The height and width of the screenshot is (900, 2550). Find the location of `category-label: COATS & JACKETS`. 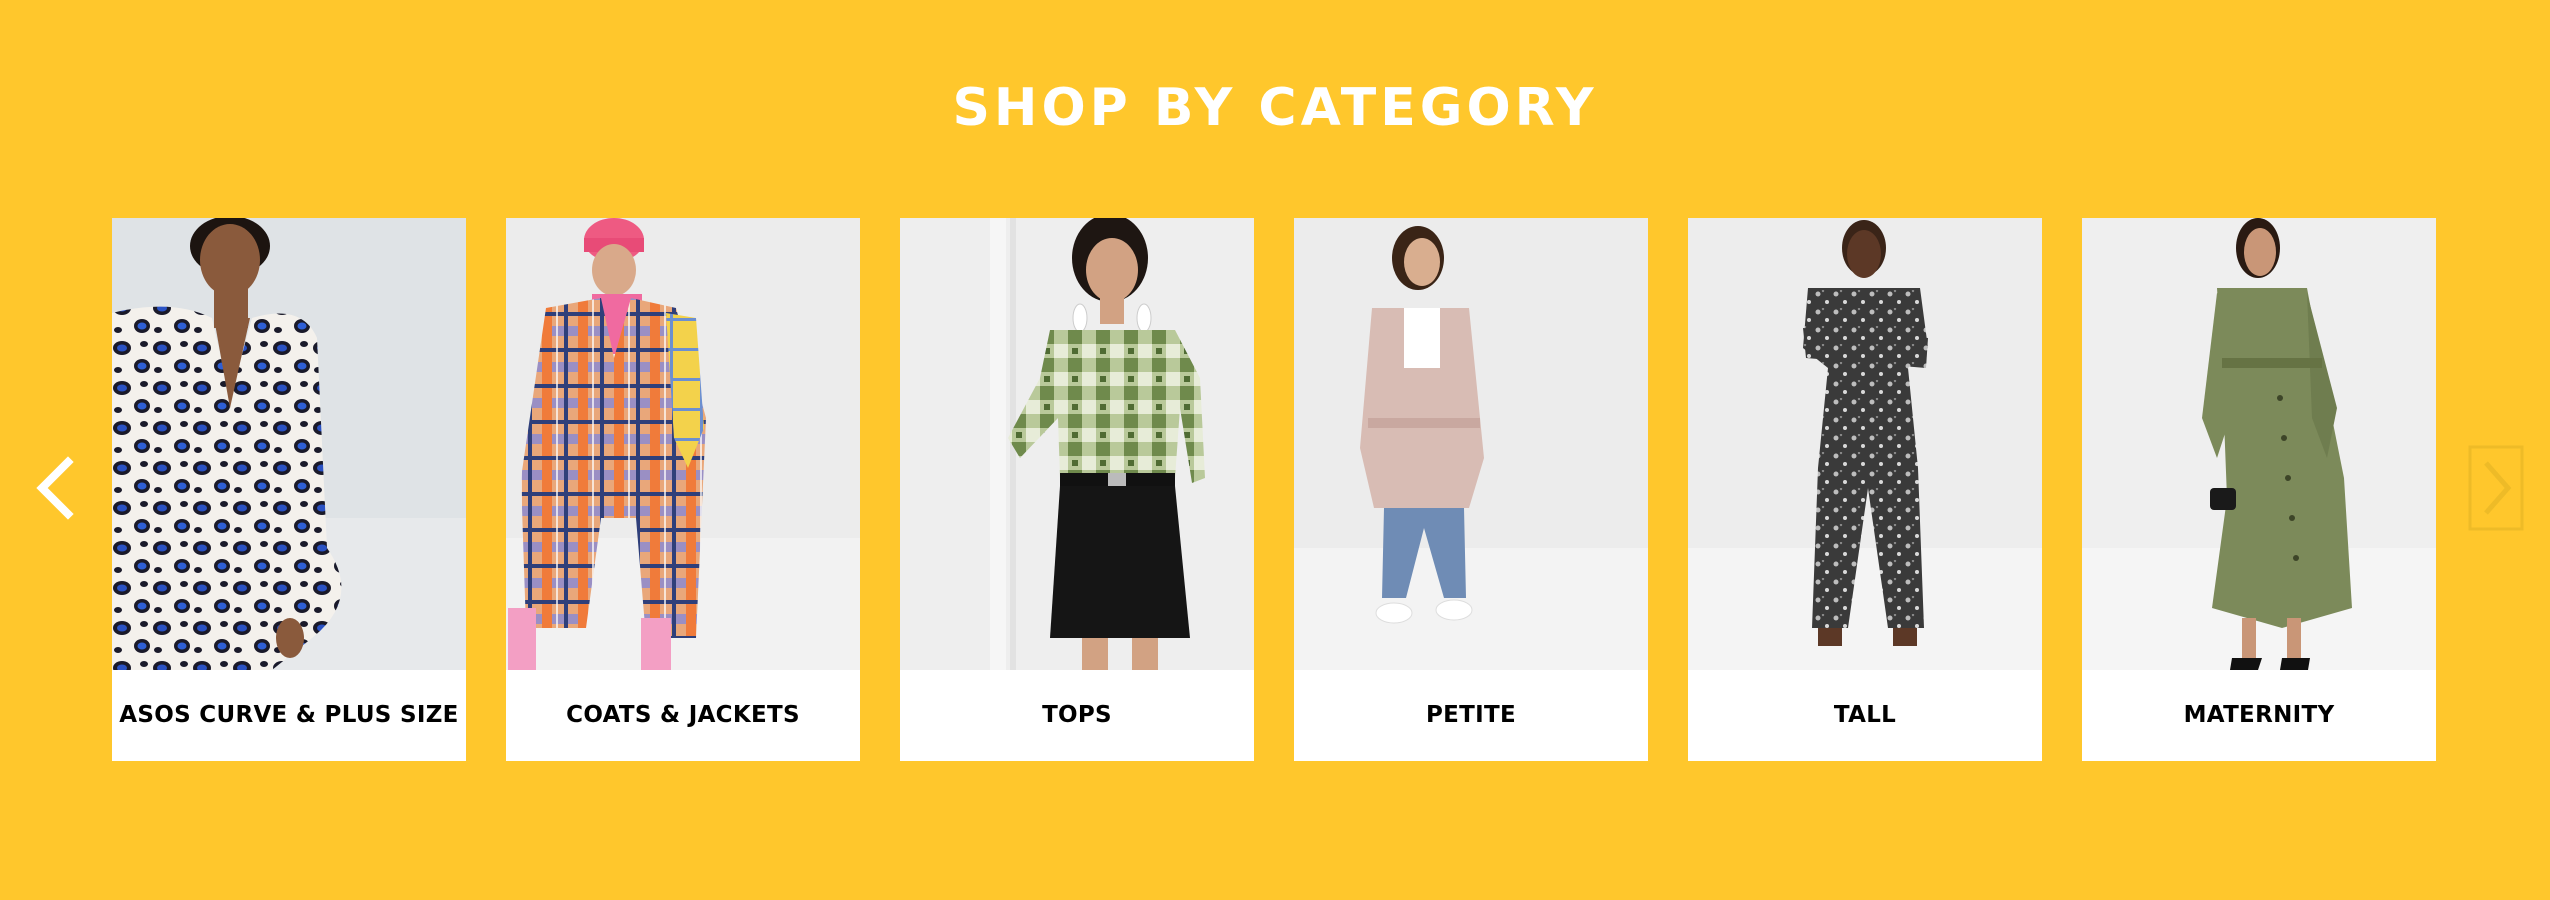

category-label: COATS & JACKETS is located at coordinates (683, 715).